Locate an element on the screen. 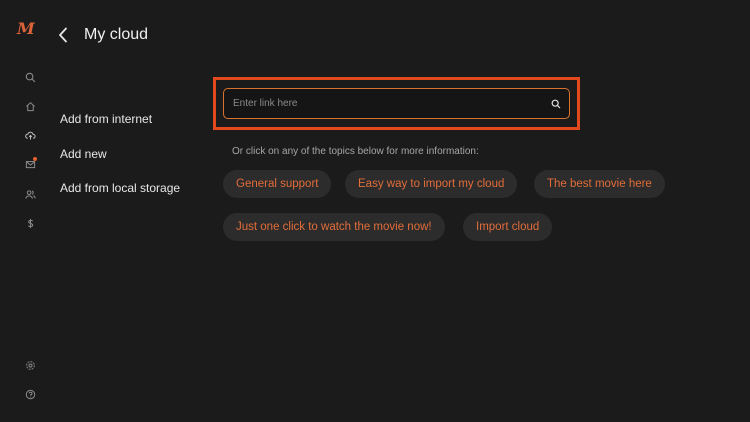 This screenshot has height=422, width=750. link-input is located at coordinates (383, 103).